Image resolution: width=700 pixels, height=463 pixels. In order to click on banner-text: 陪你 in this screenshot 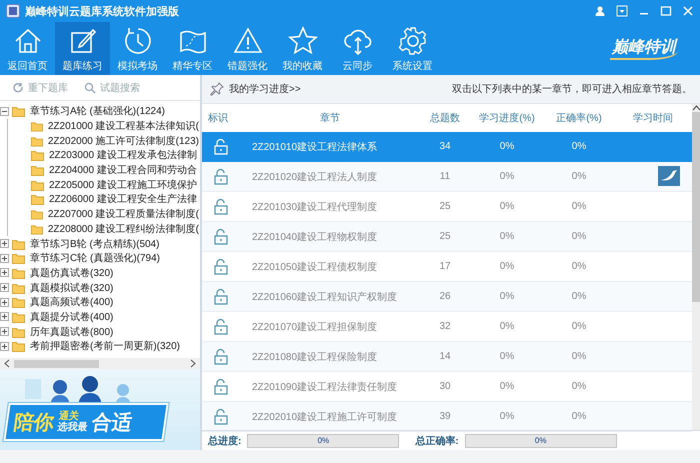, I will do `click(34, 423)`.